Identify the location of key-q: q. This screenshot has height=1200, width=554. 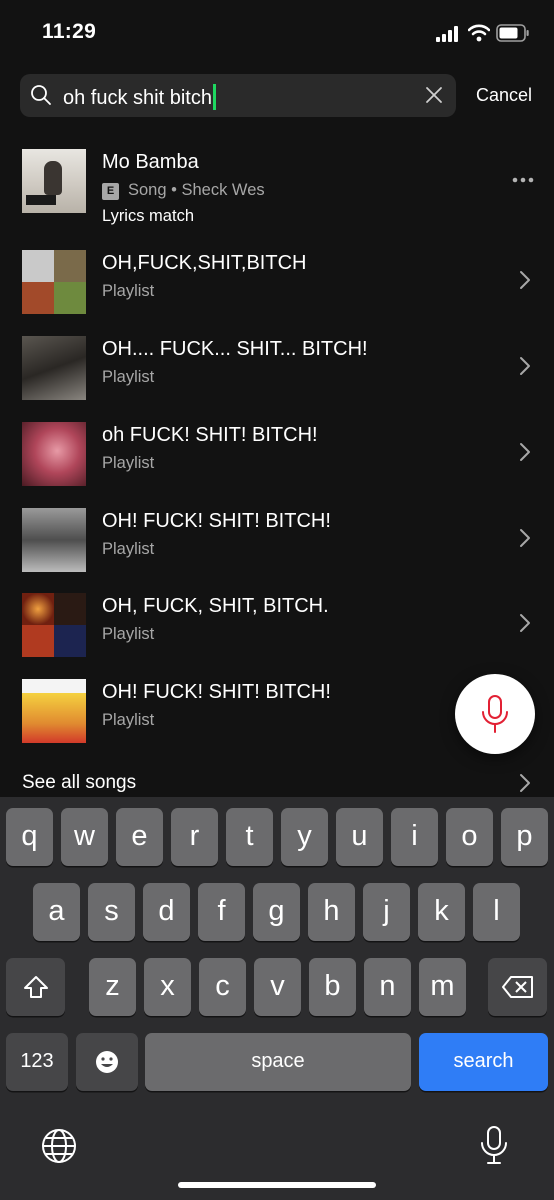
(29, 837).